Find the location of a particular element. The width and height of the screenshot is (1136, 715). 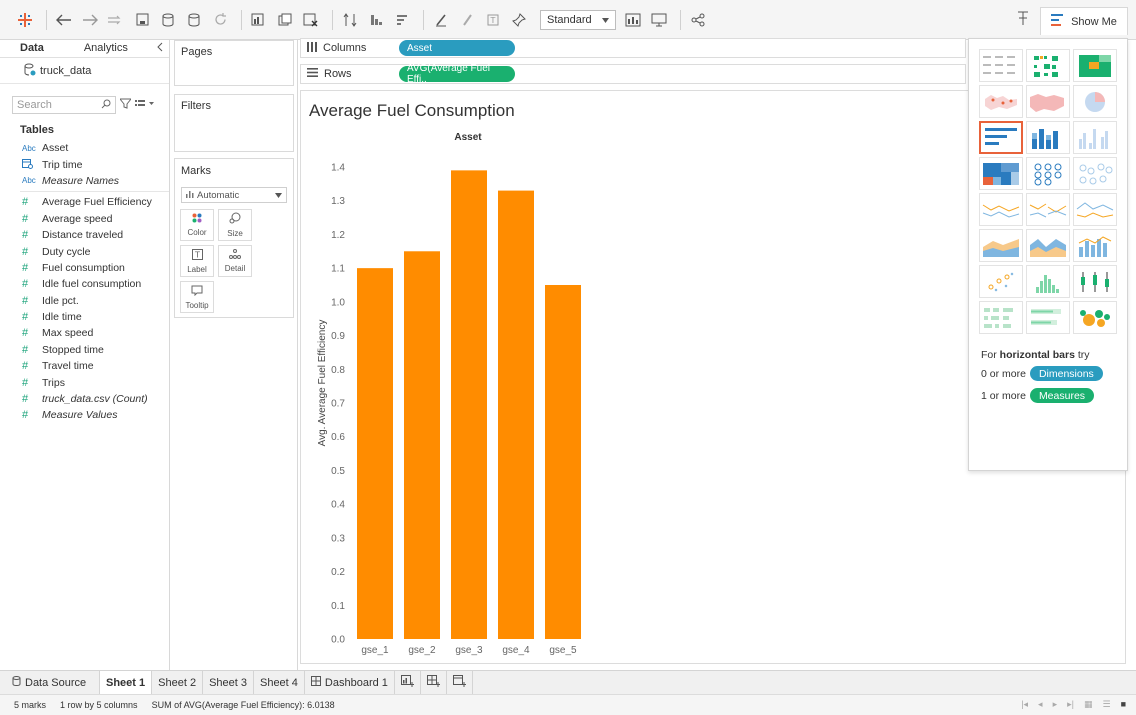

gantt-icon is located at coordinates (1001, 317).